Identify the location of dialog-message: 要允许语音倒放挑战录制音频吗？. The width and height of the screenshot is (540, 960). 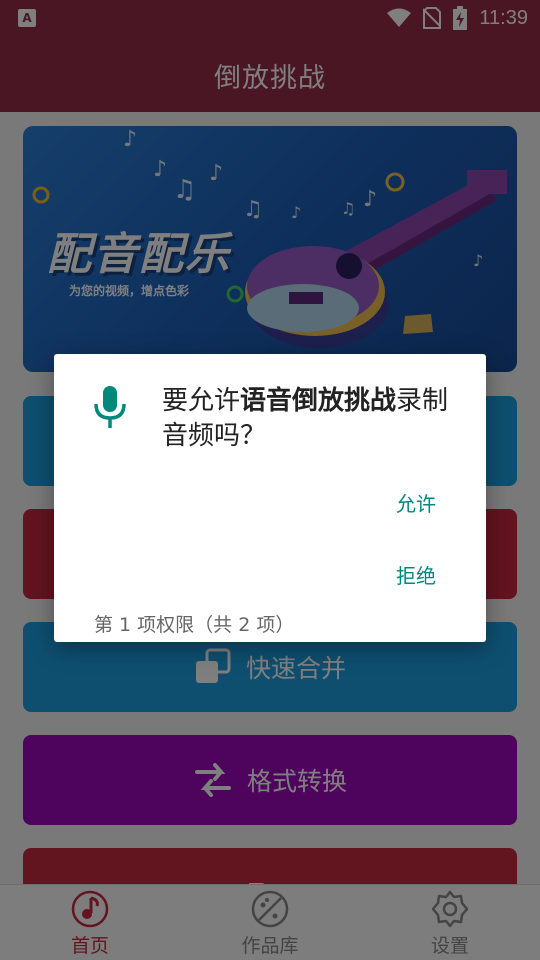
(305, 418).